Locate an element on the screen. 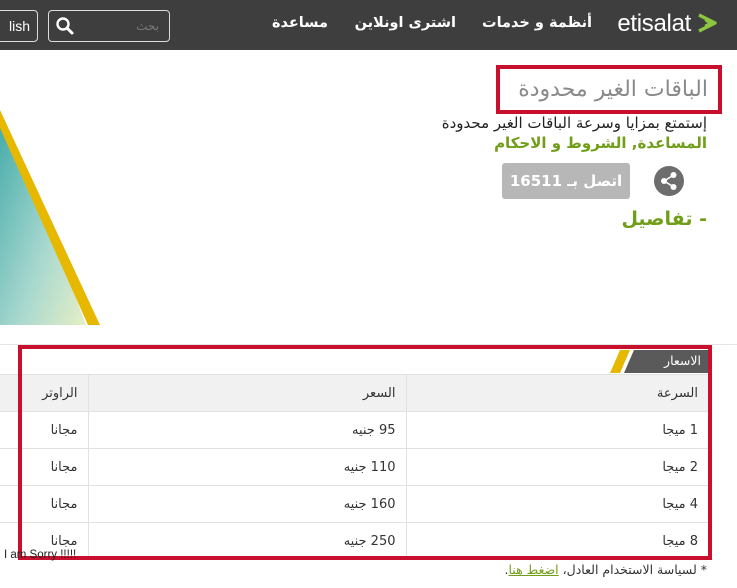  page-title: الباقات الغير محدودة is located at coordinates (613, 89).